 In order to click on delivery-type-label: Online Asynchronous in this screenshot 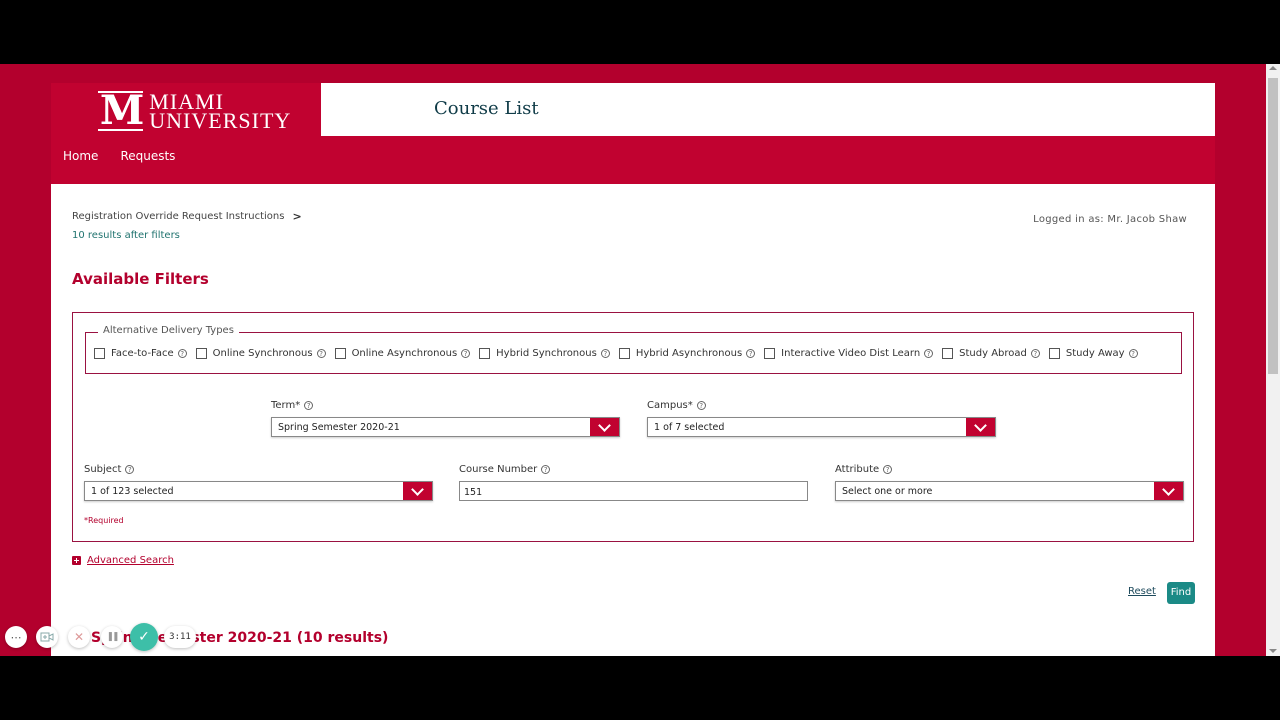, I will do `click(404, 353)`.